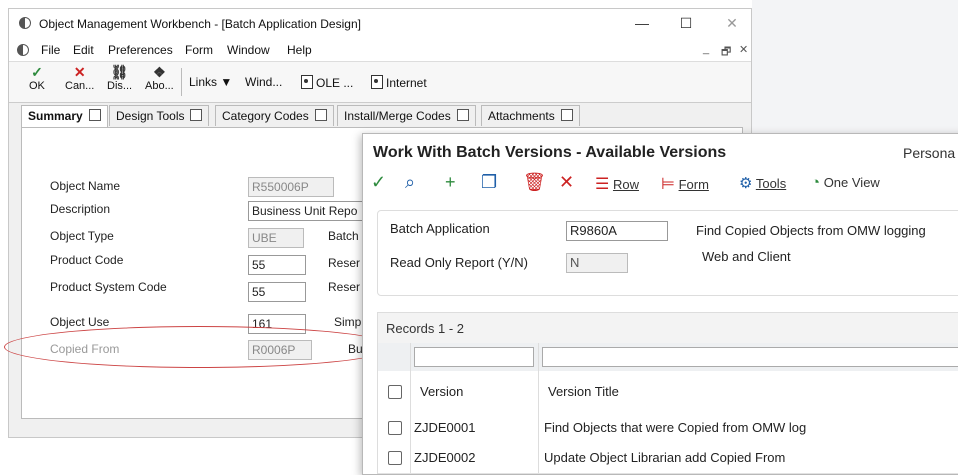 This screenshot has height=475, width=958. I want to click on app-icon, so click(25, 23).